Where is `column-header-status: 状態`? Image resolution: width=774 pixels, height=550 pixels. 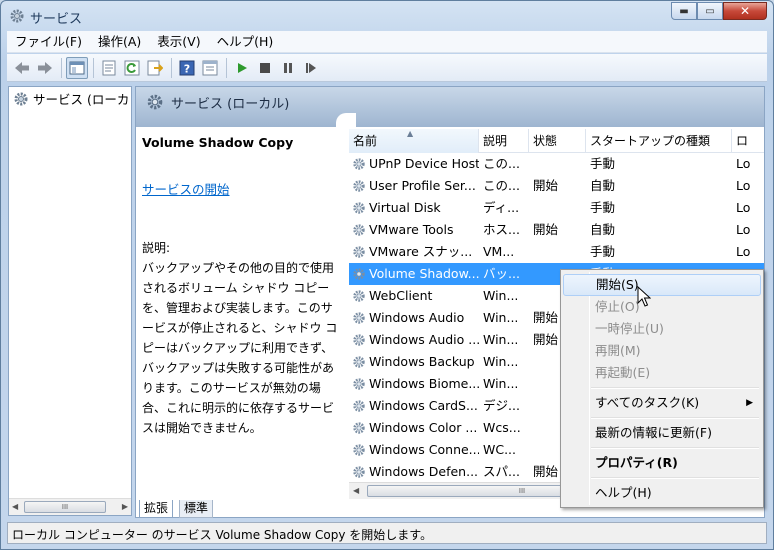 column-header-status: 状態 is located at coordinates (557, 141).